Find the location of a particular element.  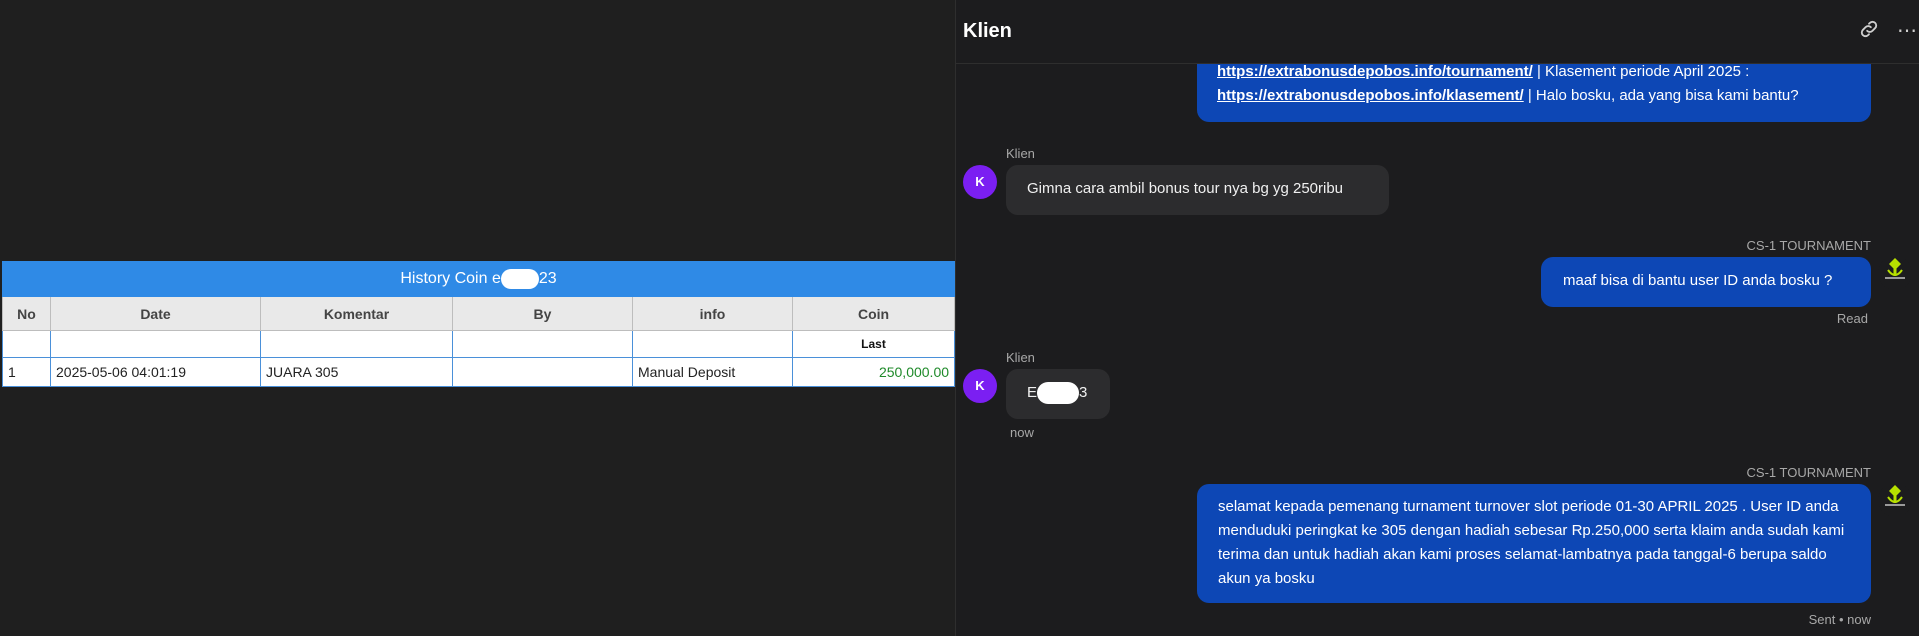

message-text-suffix: 3 is located at coordinates (1083, 392).